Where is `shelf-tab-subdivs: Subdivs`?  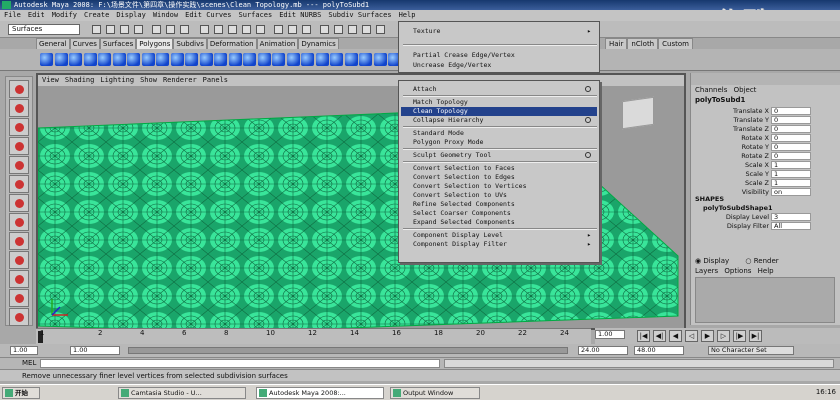
shelf-tab-subdivs: Subdivs is located at coordinates (190, 43).